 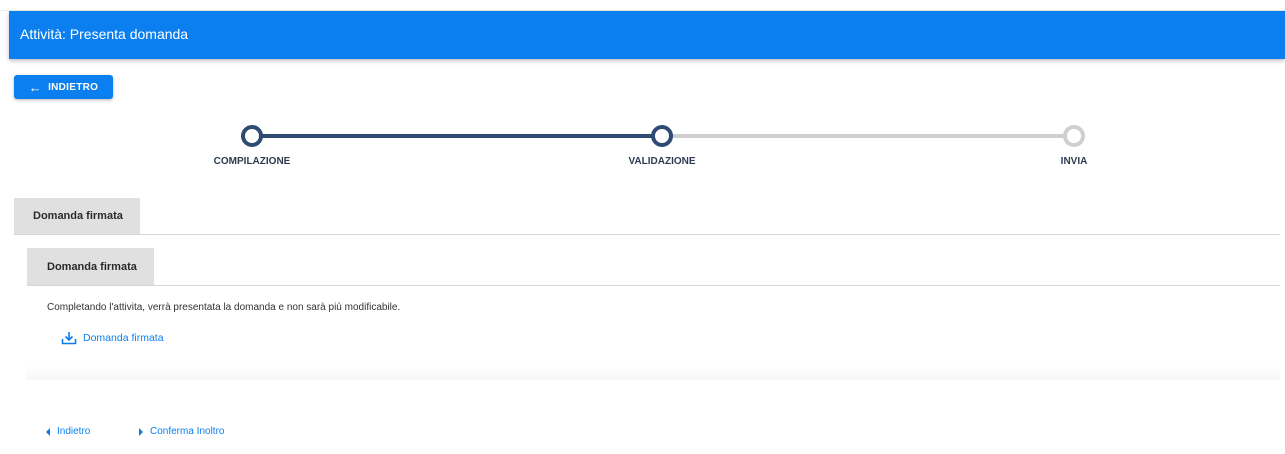 What do you see at coordinates (252, 136) in the screenshot?
I see `step-circle-compilazione` at bounding box center [252, 136].